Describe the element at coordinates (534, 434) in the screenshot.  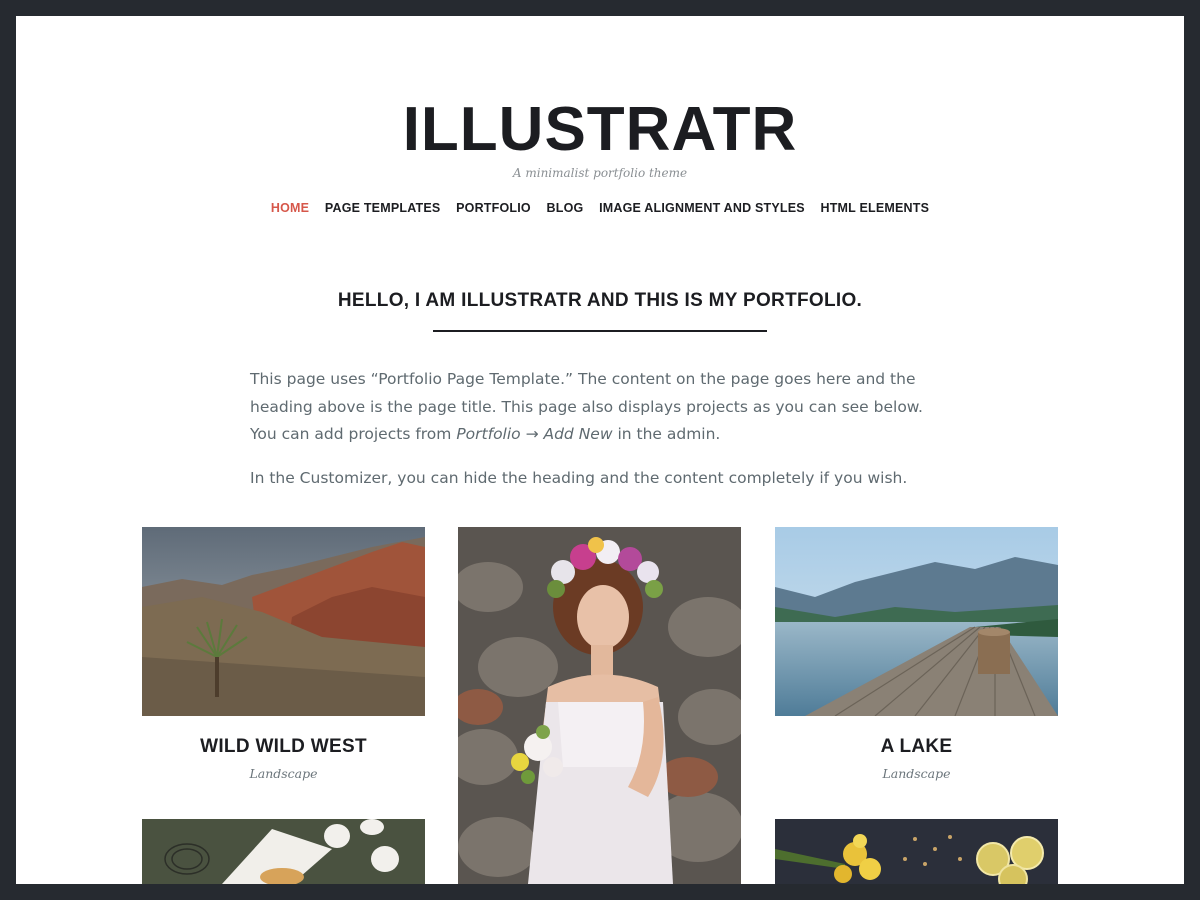
I see `intro-admin-path: Portfolio → Add New` at that location.